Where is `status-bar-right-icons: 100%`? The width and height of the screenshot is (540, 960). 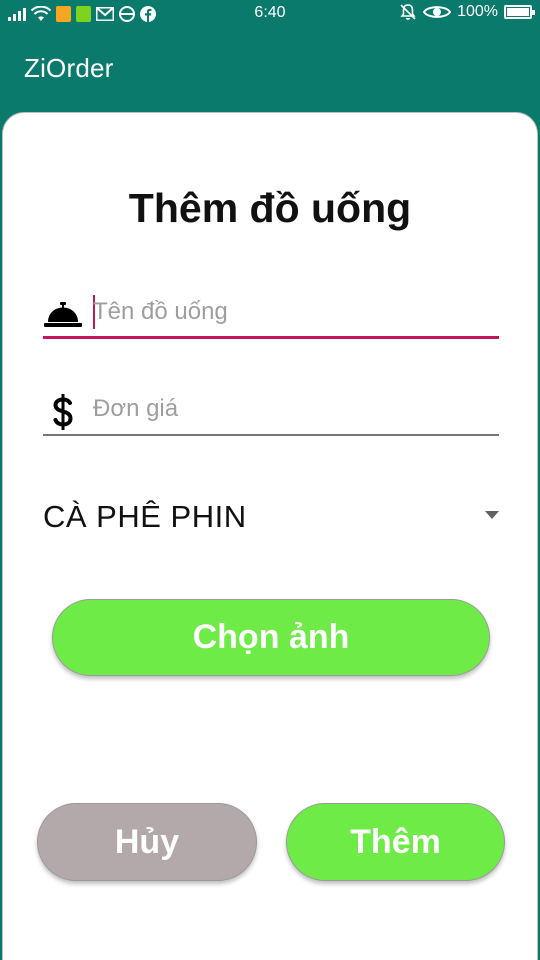 status-bar-right-icons: 100% is located at coordinates (467, 12).